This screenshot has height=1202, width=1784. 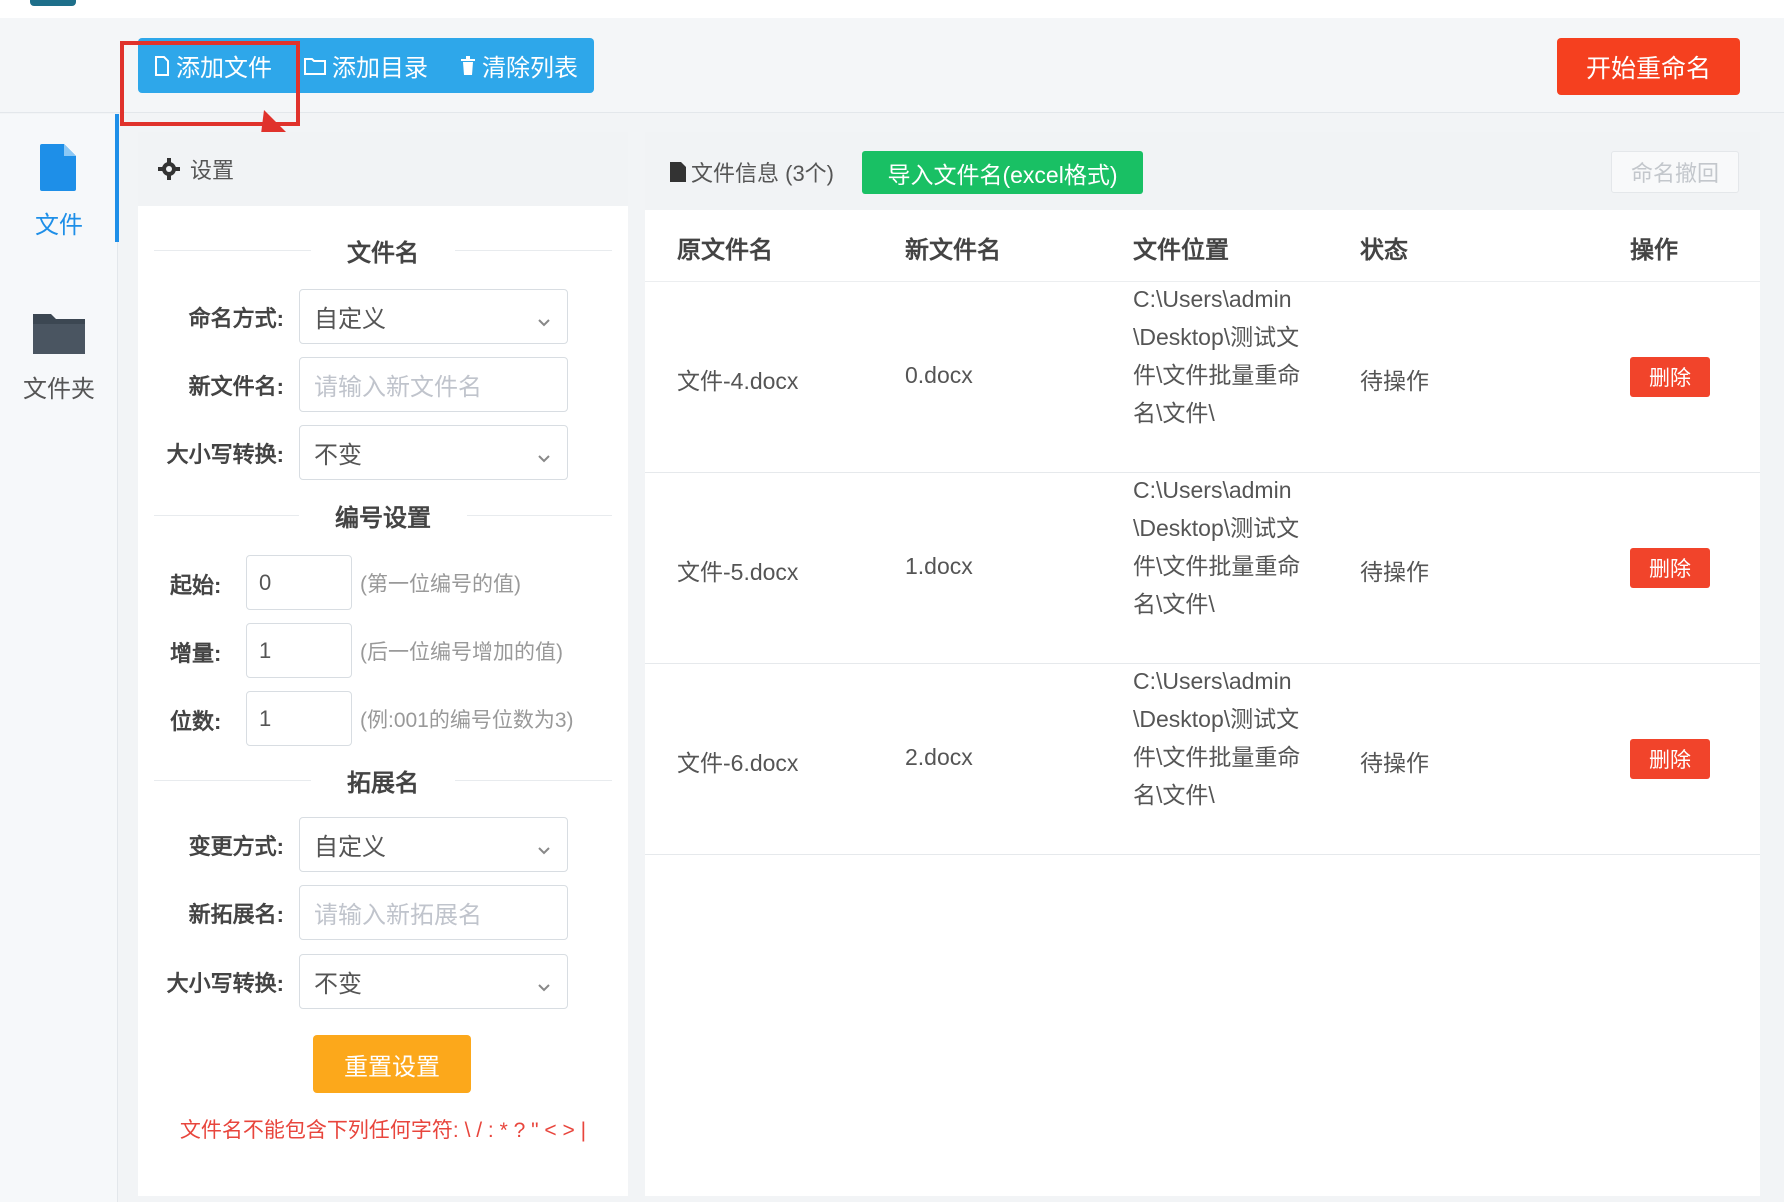 What do you see at coordinates (763, 173) in the screenshot?
I see `file-info-count: 文件信息 (3个)` at bounding box center [763, 173].